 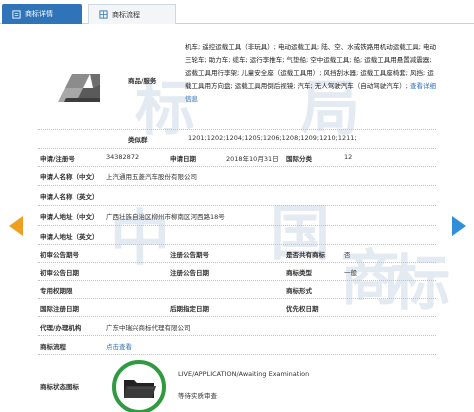 I want to click on reg-date-label: 注册公告日期, so click(x=189, y=273).